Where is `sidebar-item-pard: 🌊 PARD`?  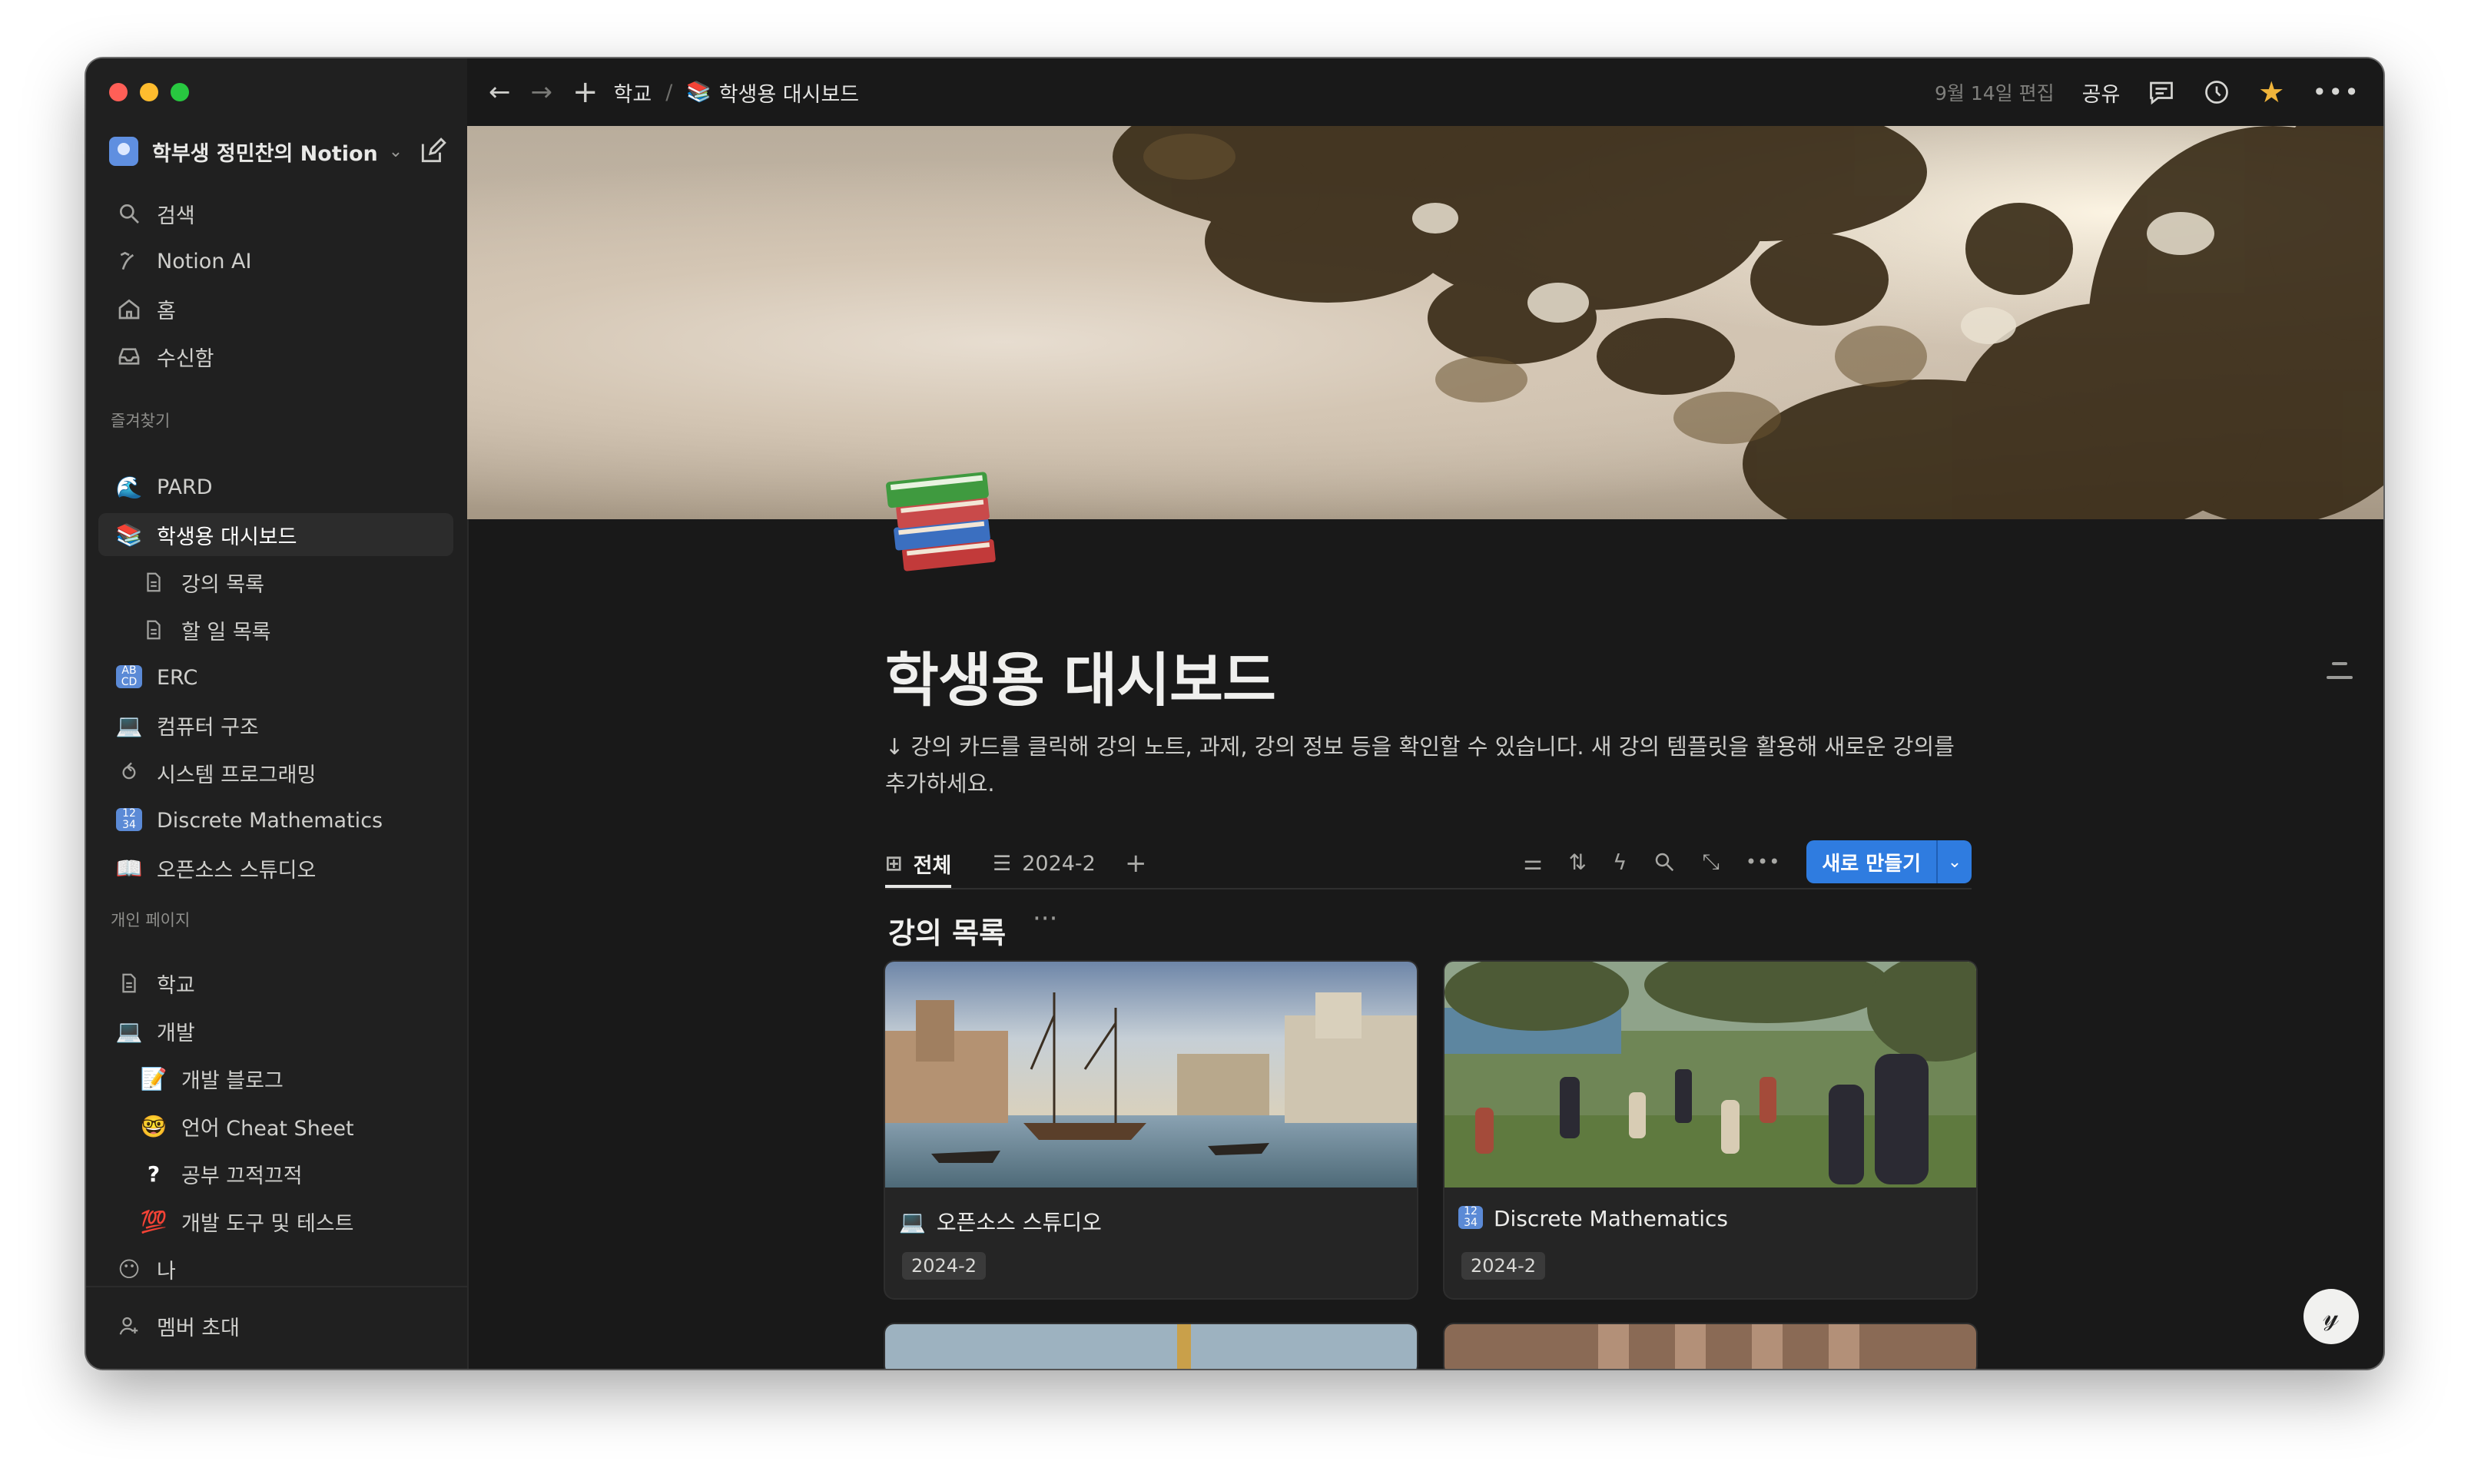
sidebar-item-pard: 🌊 PARD is located at coordinates (275, 486).